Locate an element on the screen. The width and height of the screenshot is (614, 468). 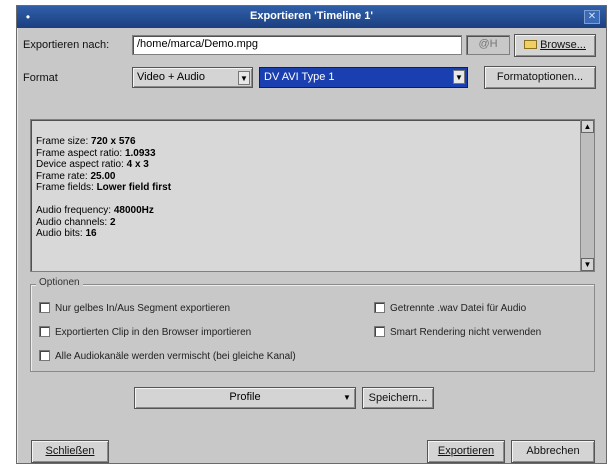
info-line: Device aspect ratio: 4 x 3 is located at coordinates (103, 165).